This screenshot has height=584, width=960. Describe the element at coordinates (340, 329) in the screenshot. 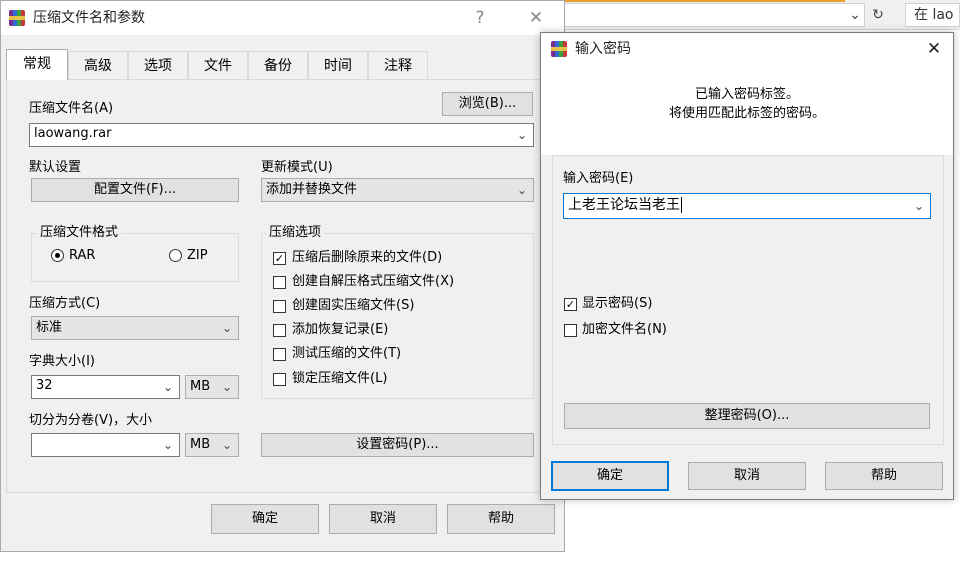

I see `recovery-record-label: 添加恢复记录(E)` at that location.